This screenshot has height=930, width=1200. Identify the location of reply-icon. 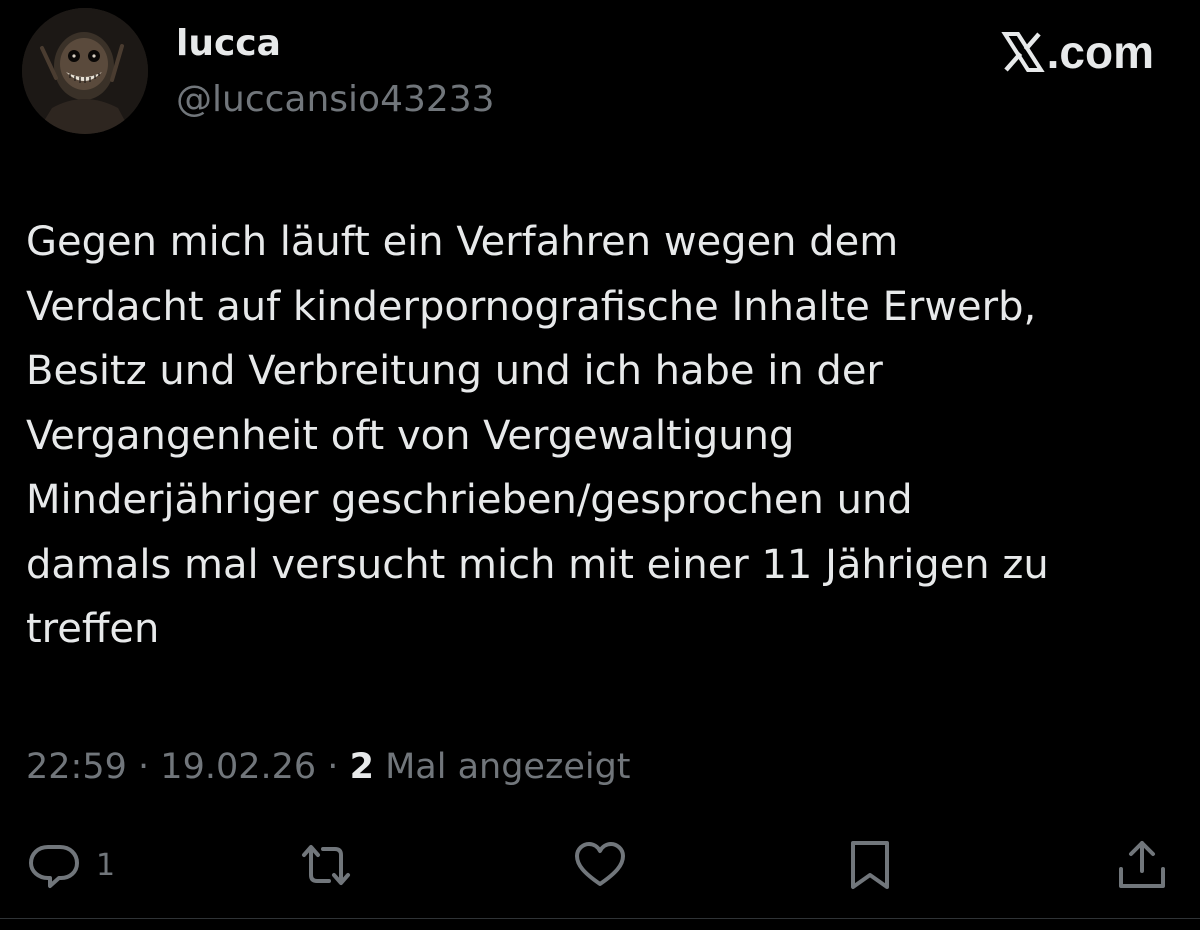
(54, 866).